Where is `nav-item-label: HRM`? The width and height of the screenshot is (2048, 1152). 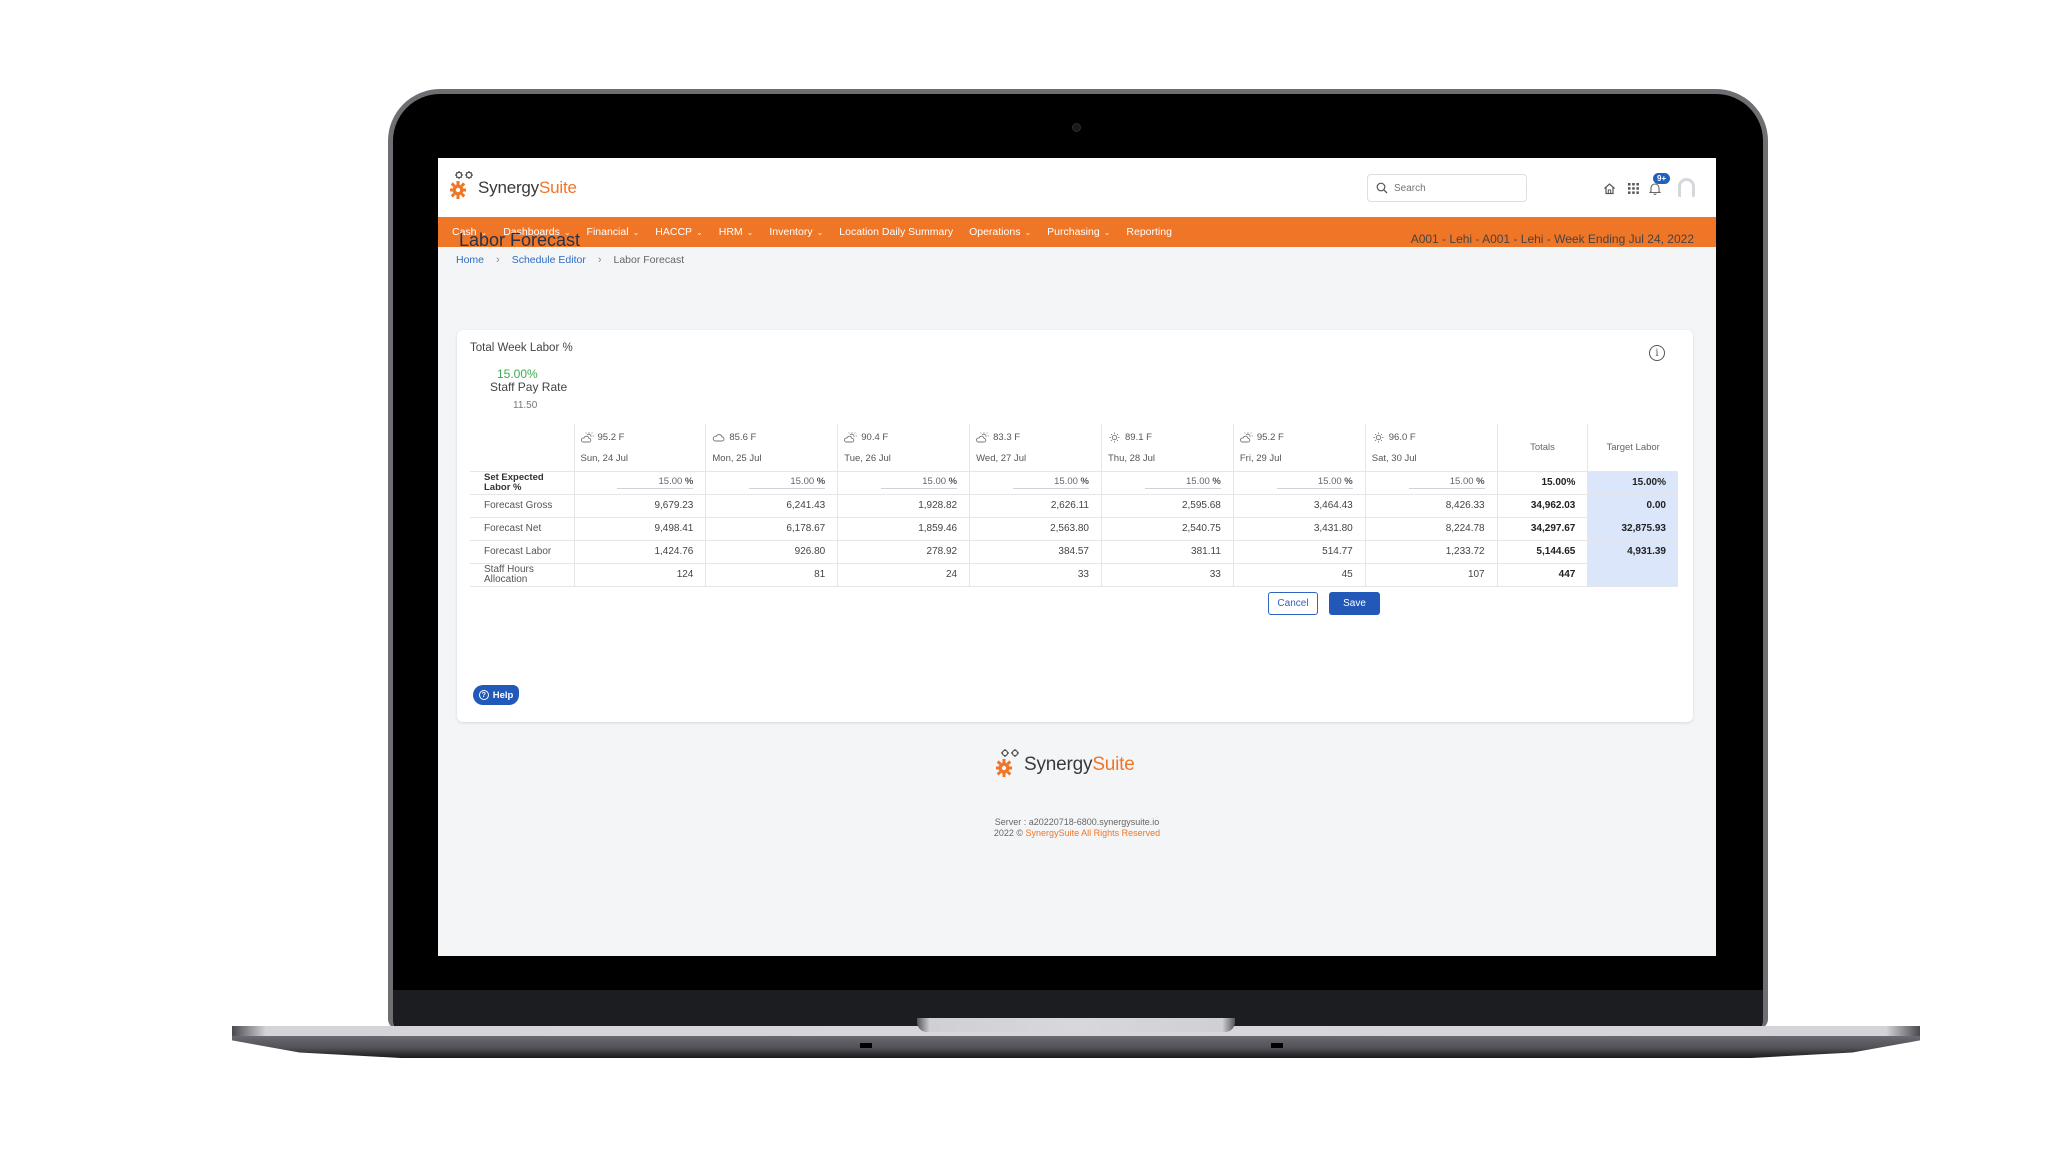
nav-item-label: HRM is located at coordinates (730, 232).